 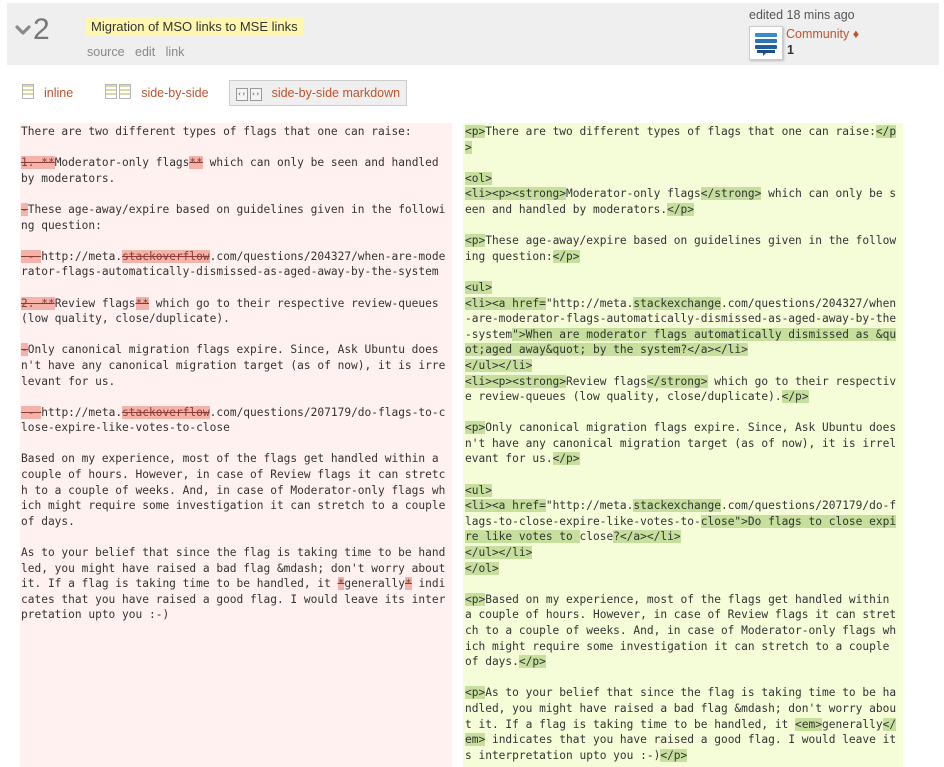 I want to click on chevron-down-icon, so click(x=23, y=30).